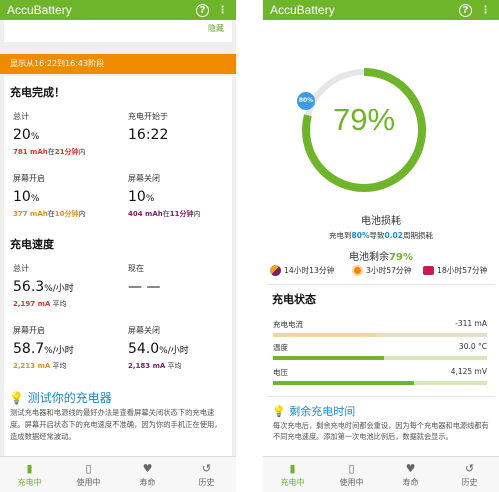 The height and width of the screenshot is (492, 499). Describe the element at coordinates (306, 101) in the screenshot. I see `target-marker: 80%` at that location.